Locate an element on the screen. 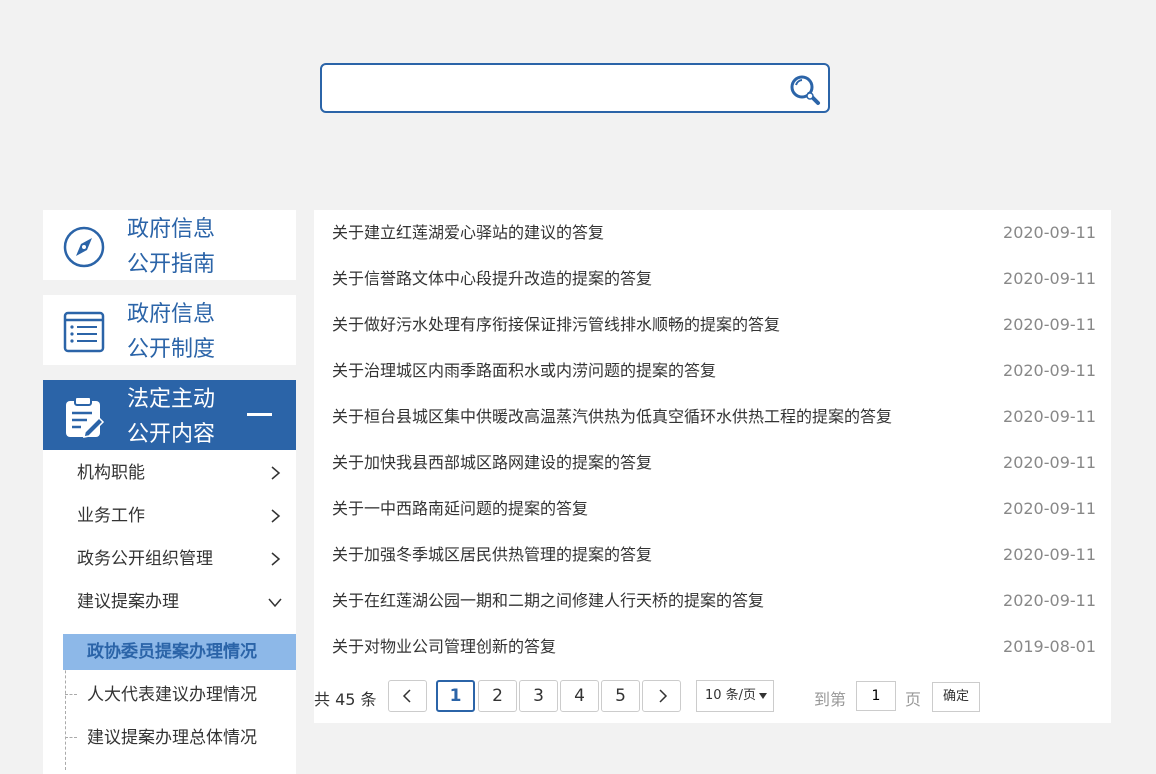 The image size is (1156, 774). clipboard-edit-icon is located at coordinates (84, 417).